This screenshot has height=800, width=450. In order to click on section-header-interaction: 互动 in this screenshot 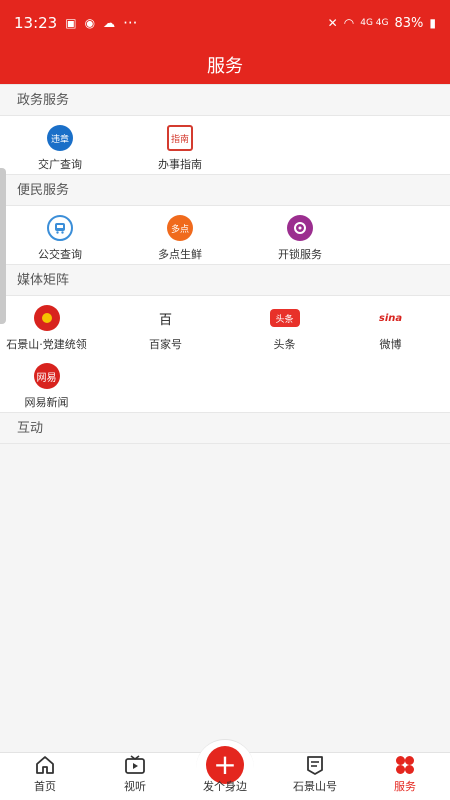, I will do `click(225, 428)`.